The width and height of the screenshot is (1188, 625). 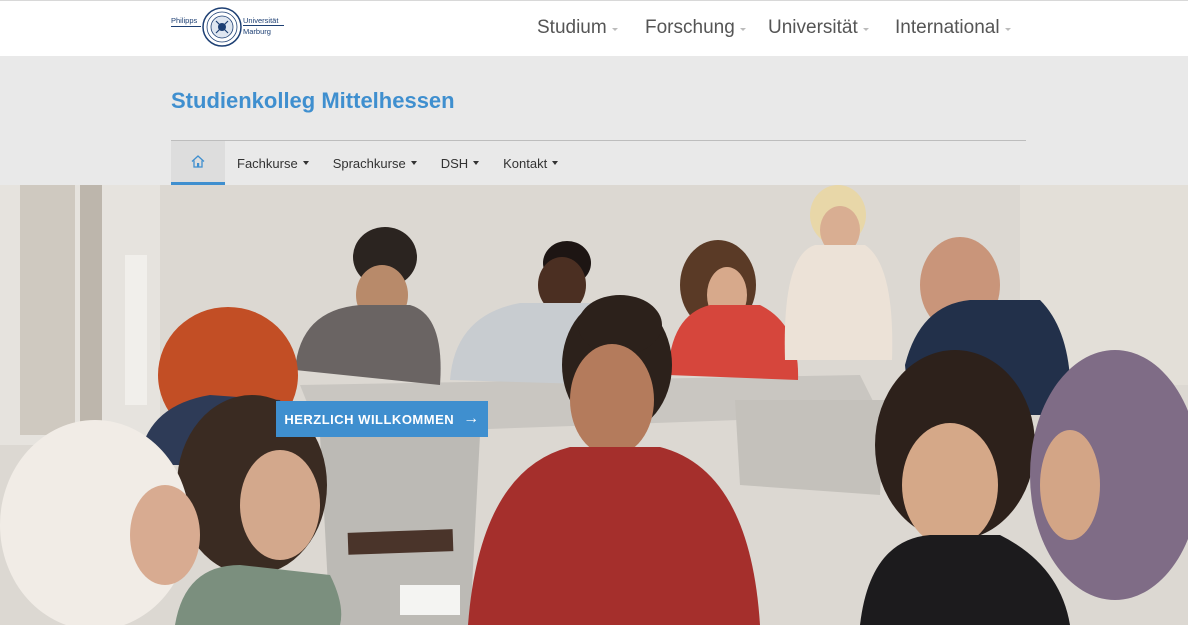 What do you see at coordinates (184, 20) in the screenshot?
I see `logo-text-left: Philipps` at bounding box center [184, 20].